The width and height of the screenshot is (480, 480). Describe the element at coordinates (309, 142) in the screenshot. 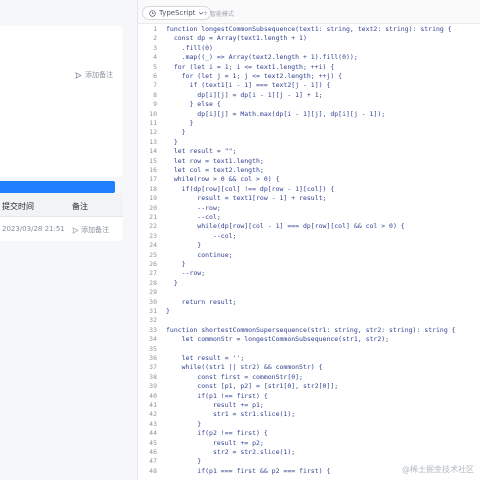

I see `code-line: 13 }` at that location.